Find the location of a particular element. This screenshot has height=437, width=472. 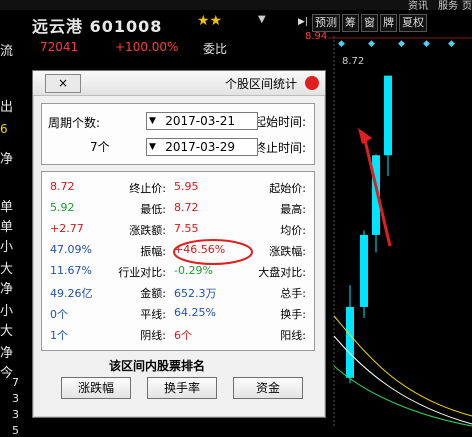

highlight-ellipse is located at coordinates (213, 252).